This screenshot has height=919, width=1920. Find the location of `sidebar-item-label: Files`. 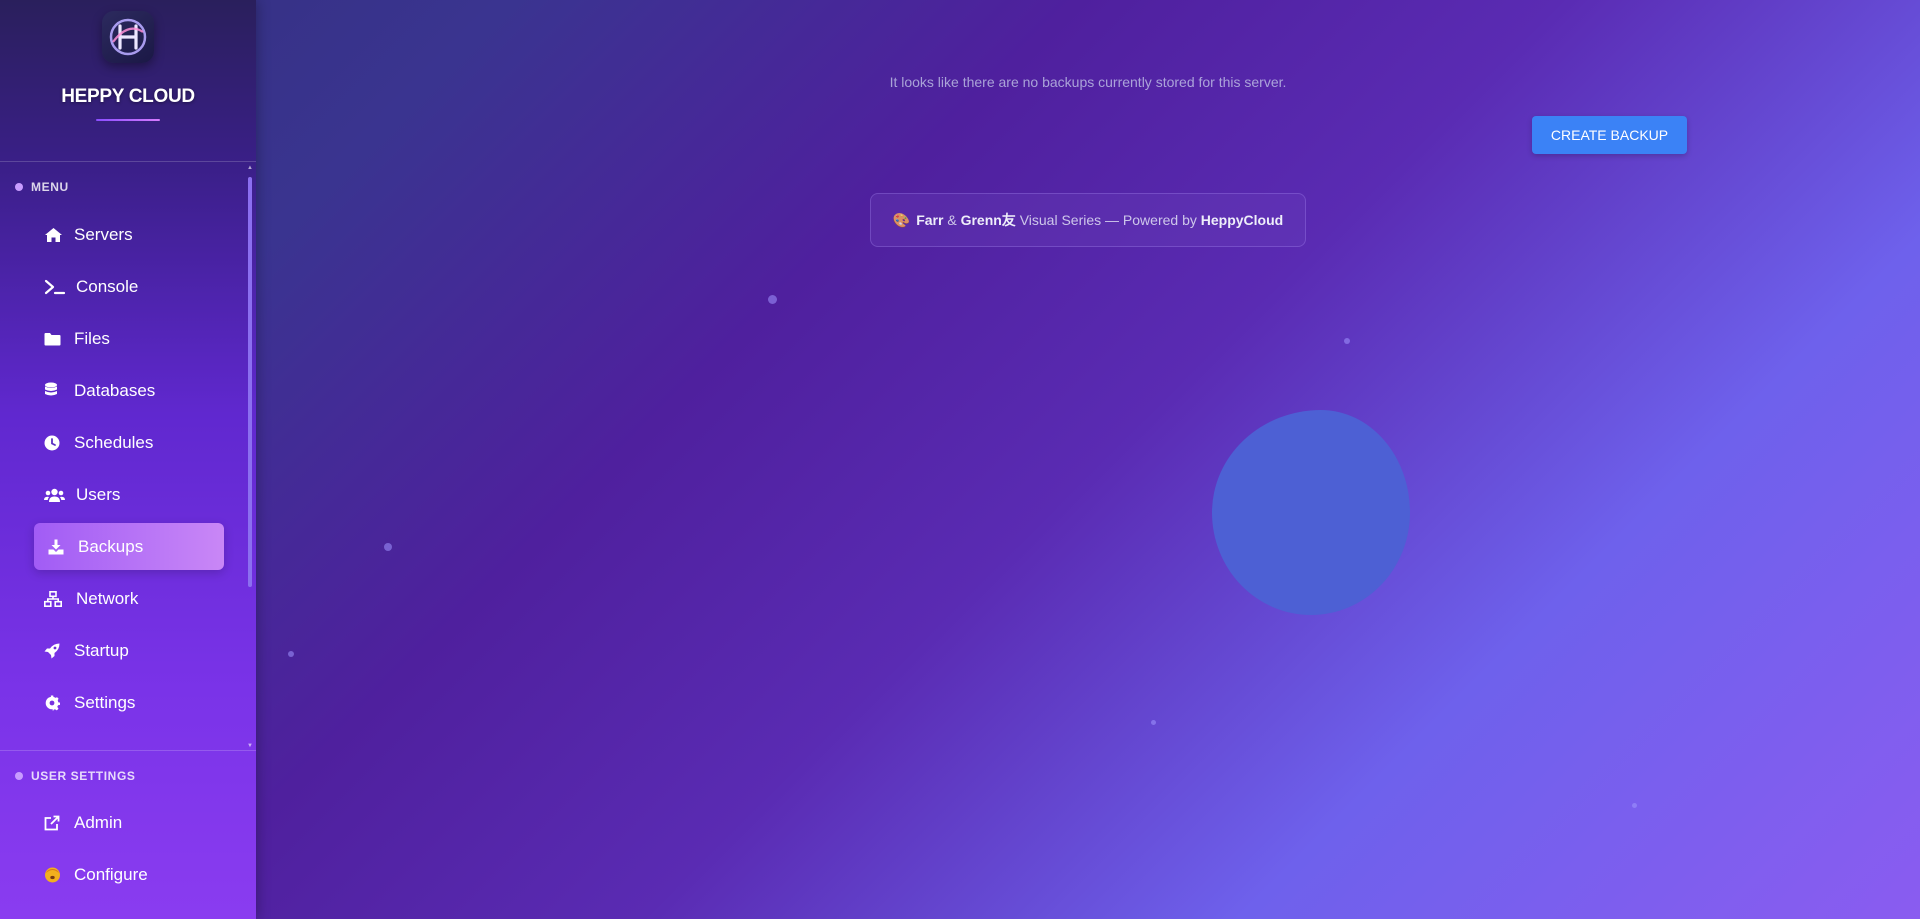

sidebar-item-label: Files is located at coordinates (92, 338).